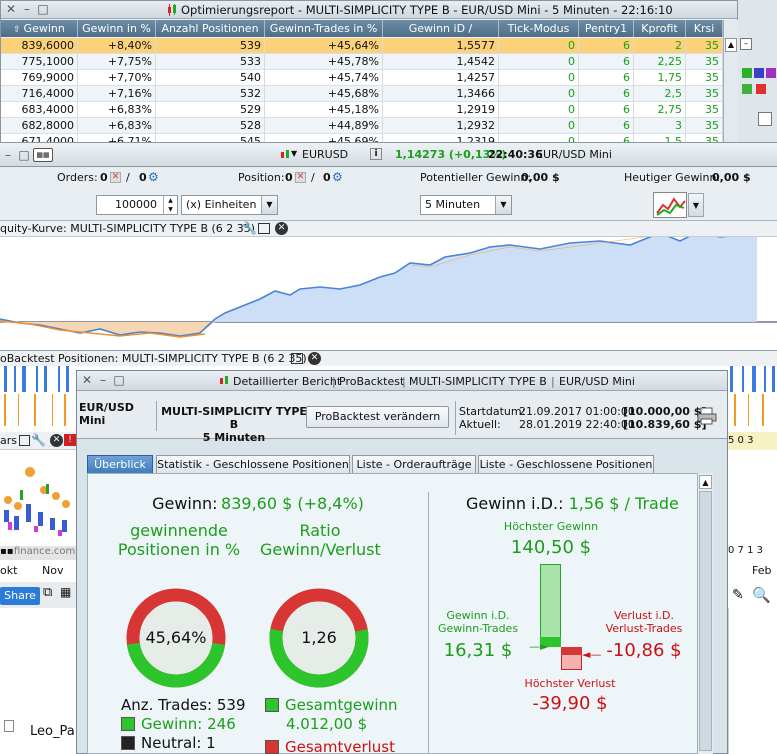 The height and width of the screenshot is (754, 777). What do you see at coordinates (441, 78) in the screenshot?
I see `table-cell: 1,4257` at bounding box center [441, 78].